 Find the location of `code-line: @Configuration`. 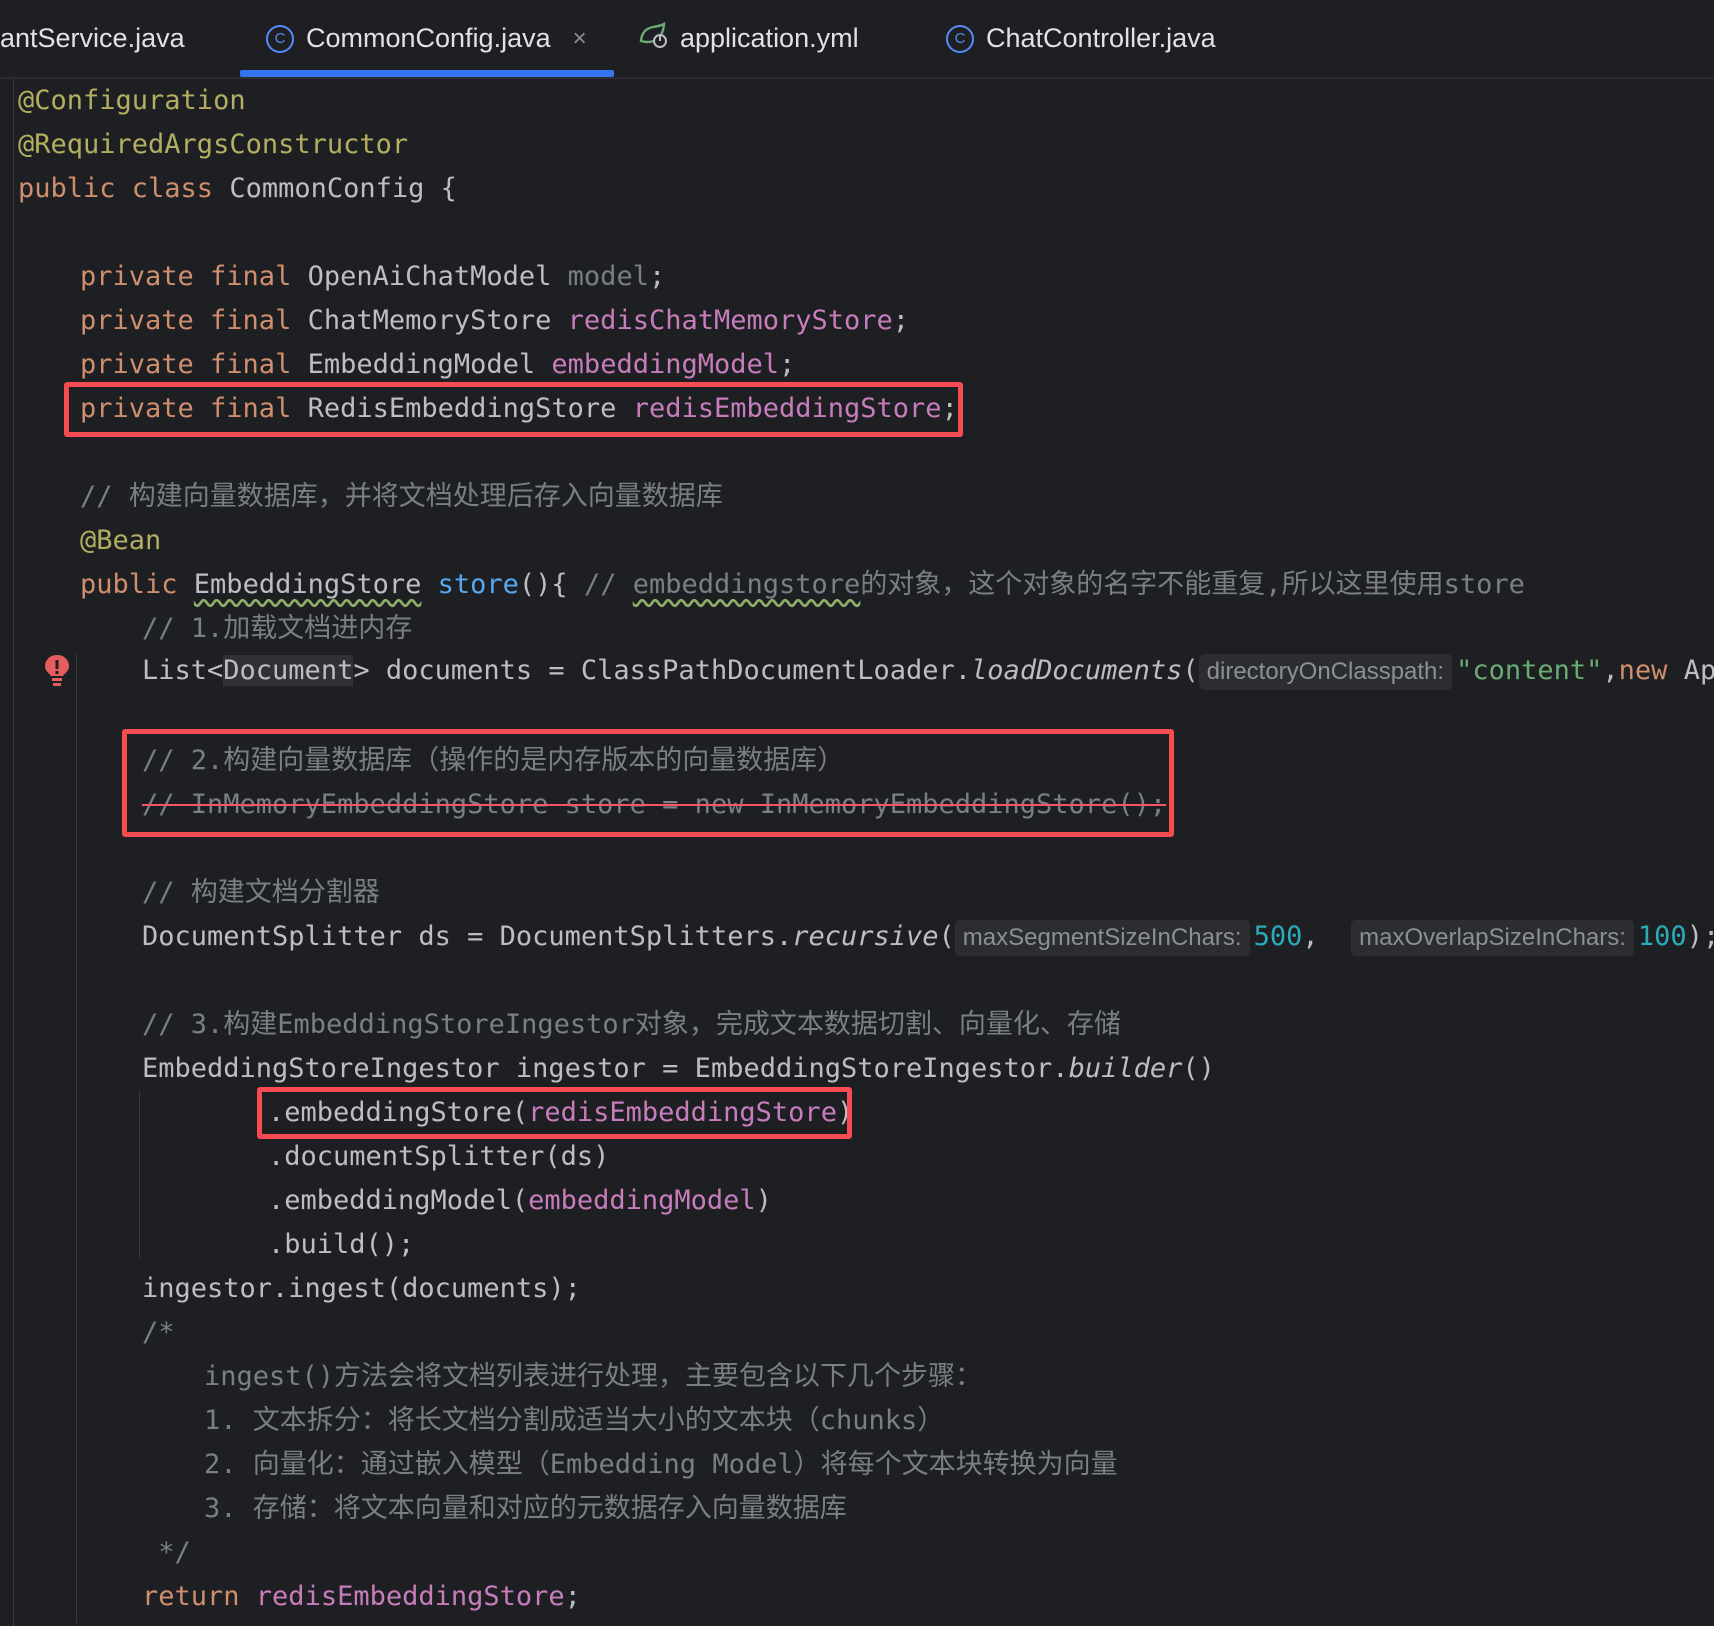

code-line: @Configuration is located at coordinates (132, 101).